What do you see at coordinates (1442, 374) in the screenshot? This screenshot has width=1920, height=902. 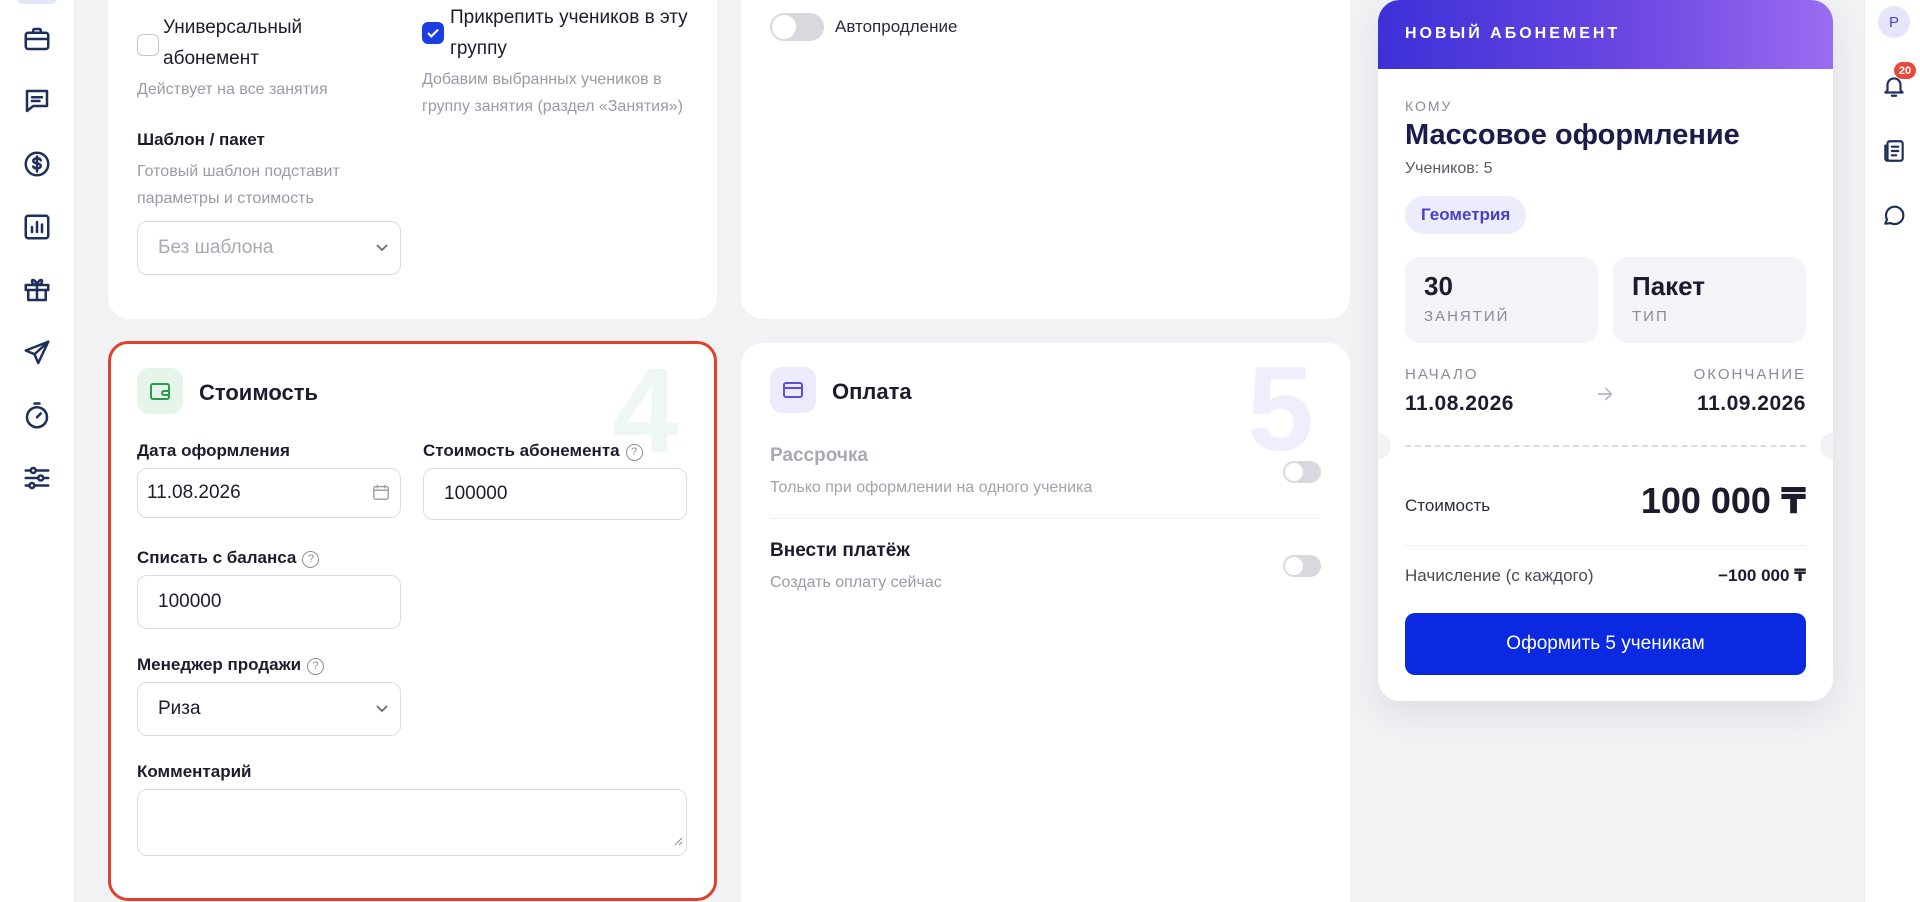 I see `start-caption: НАЧАЛО` at bounding box center [1442, 374].